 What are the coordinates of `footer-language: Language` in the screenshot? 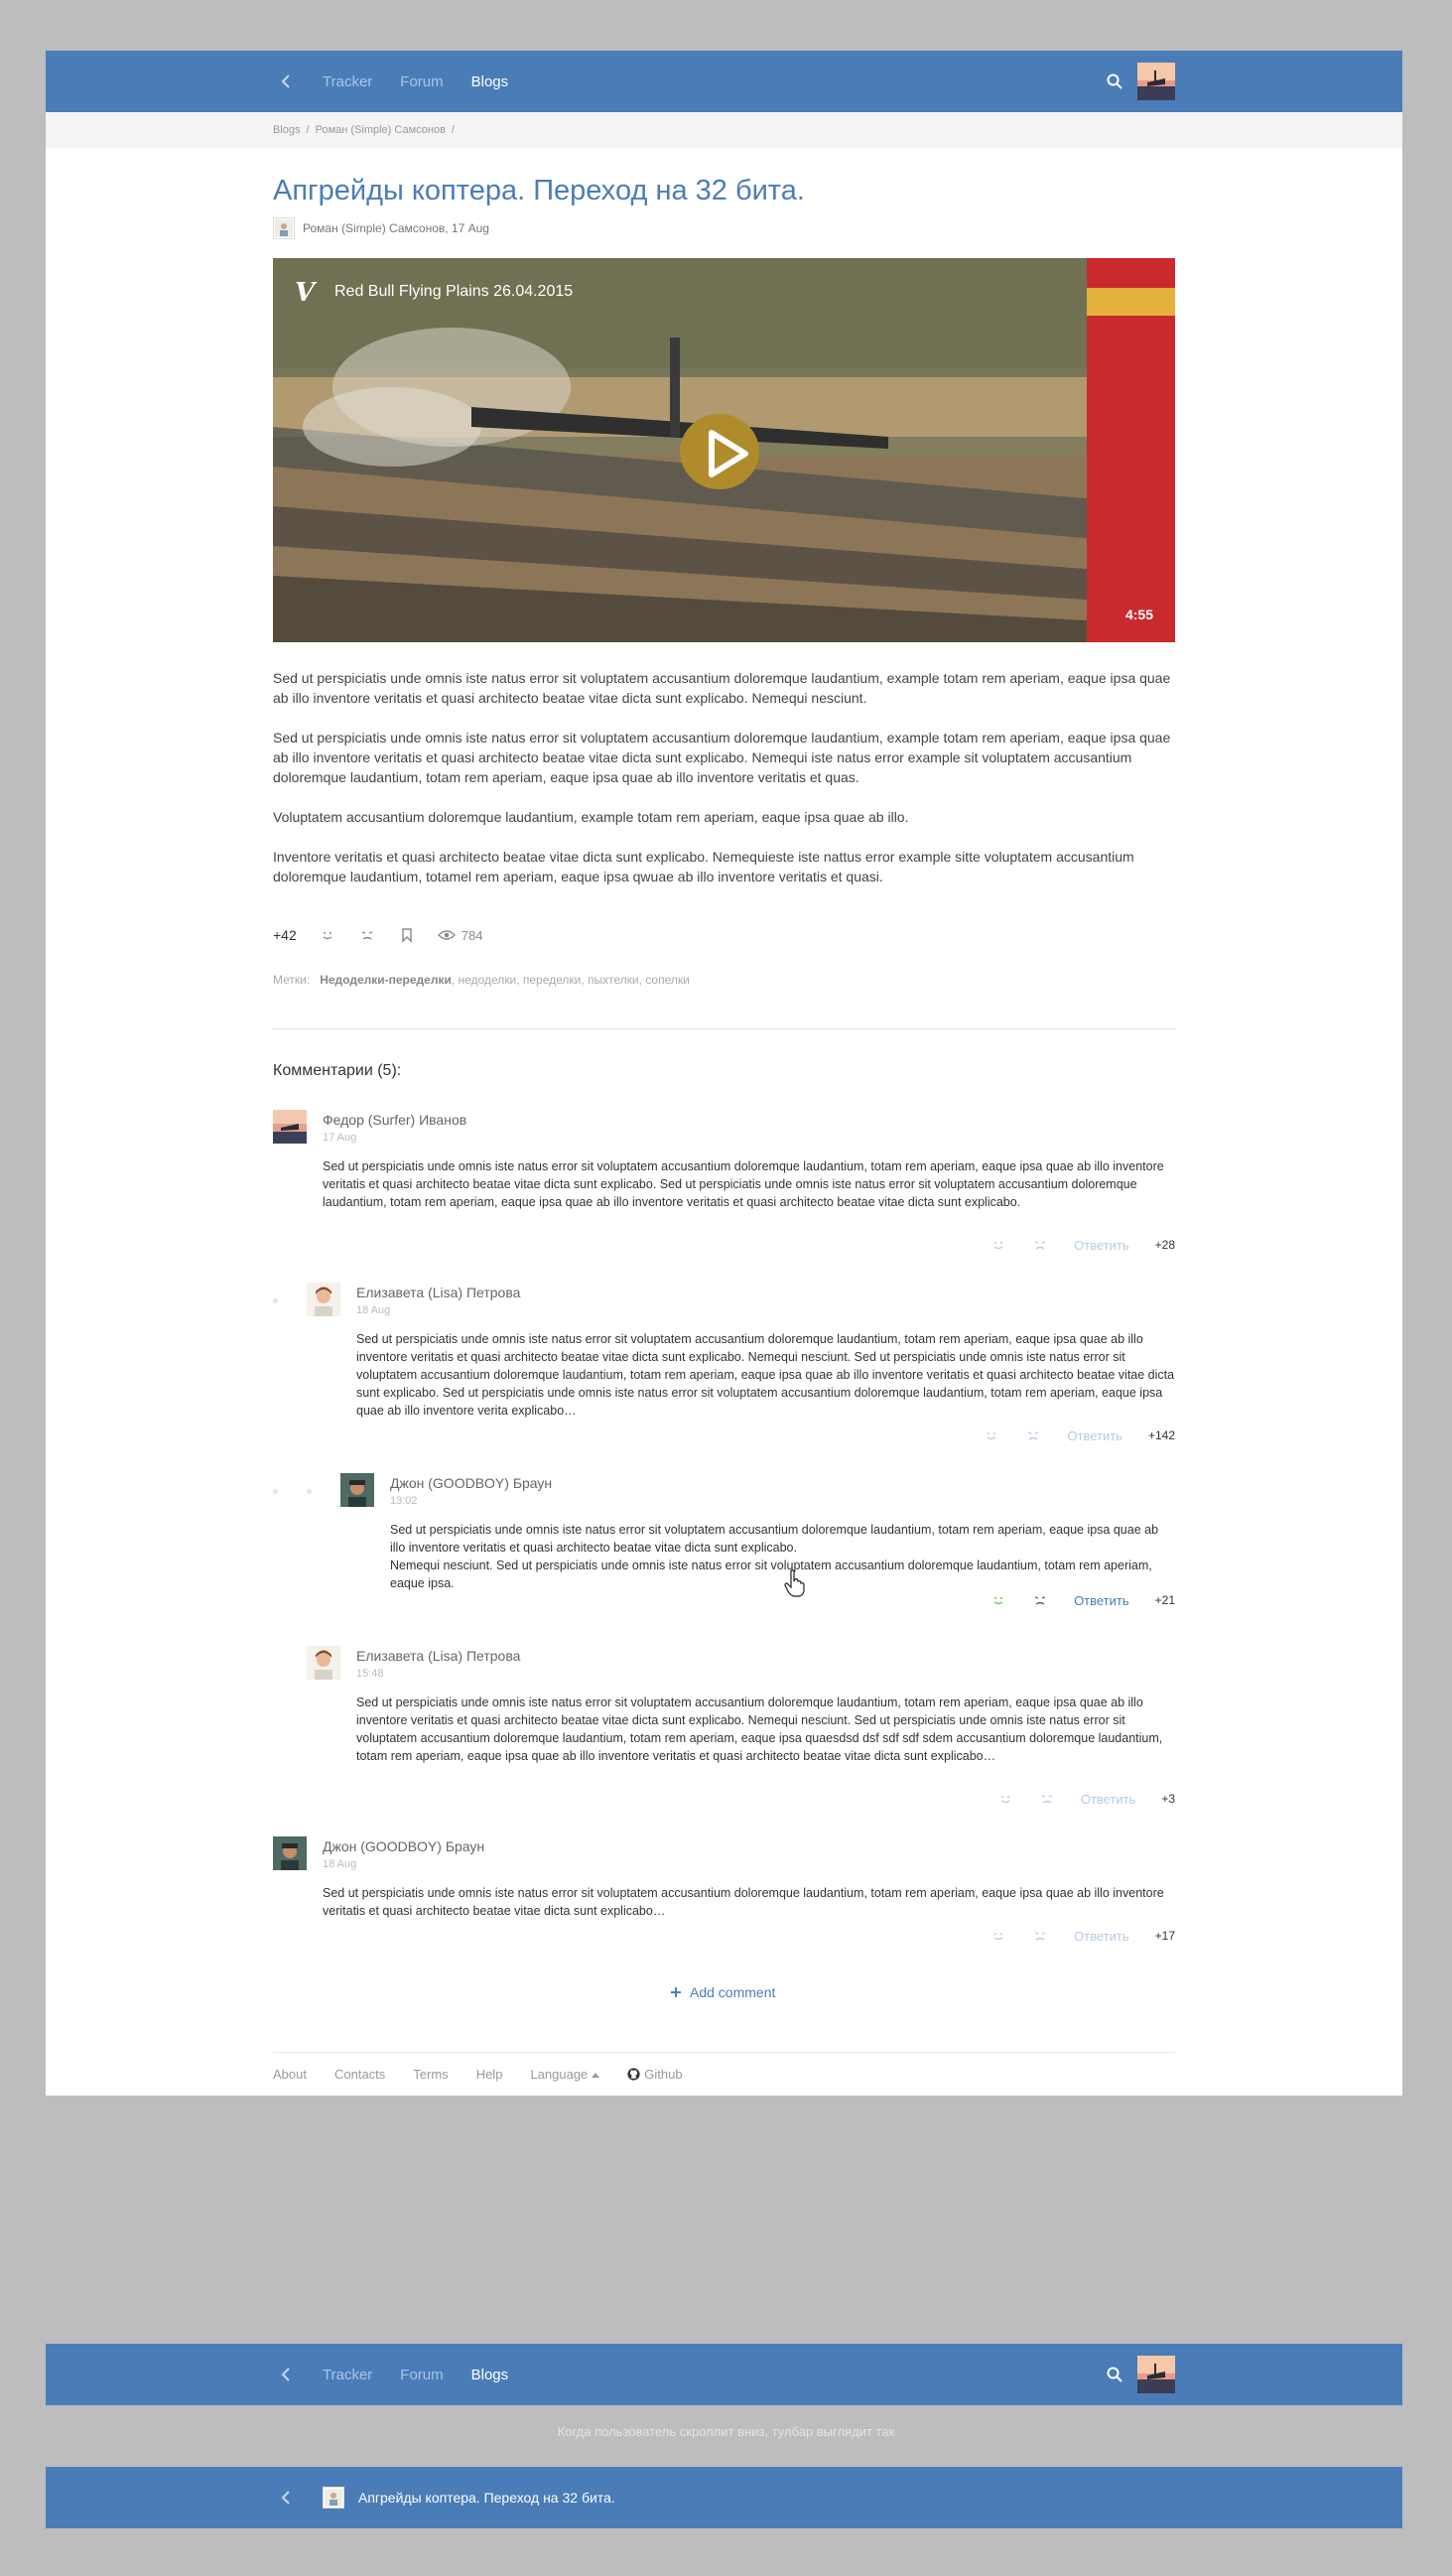 It's located at (565, 2074).